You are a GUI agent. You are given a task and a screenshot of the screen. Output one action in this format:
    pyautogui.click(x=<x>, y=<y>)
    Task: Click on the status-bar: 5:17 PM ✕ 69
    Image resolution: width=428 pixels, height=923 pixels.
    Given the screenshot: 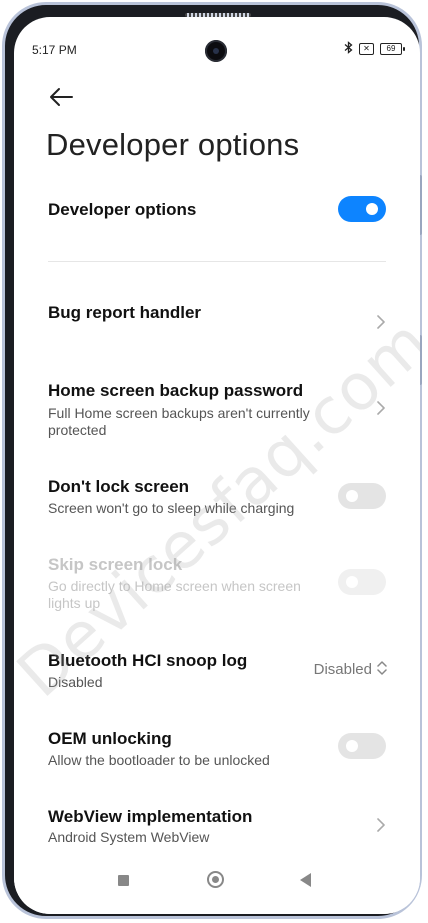 What is the action you would take?
    pyautogui.click(x=217, y=39)
    